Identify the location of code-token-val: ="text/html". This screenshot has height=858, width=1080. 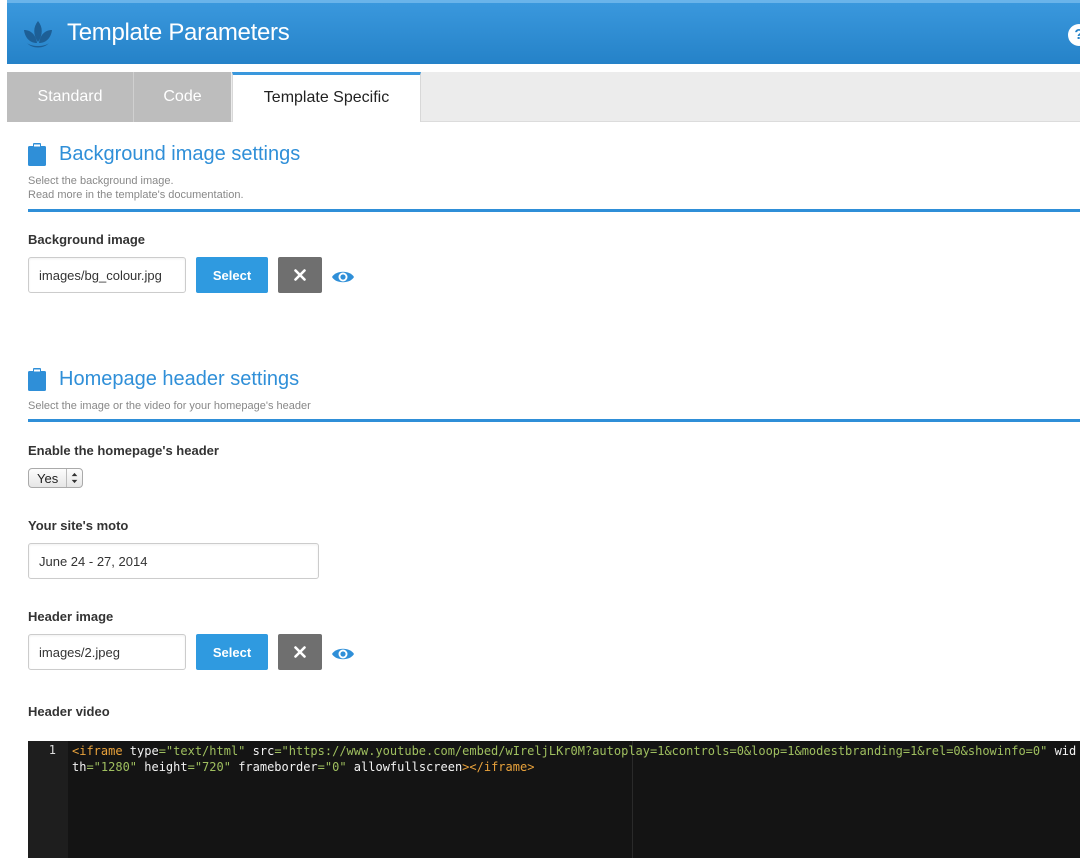
(205, 751).